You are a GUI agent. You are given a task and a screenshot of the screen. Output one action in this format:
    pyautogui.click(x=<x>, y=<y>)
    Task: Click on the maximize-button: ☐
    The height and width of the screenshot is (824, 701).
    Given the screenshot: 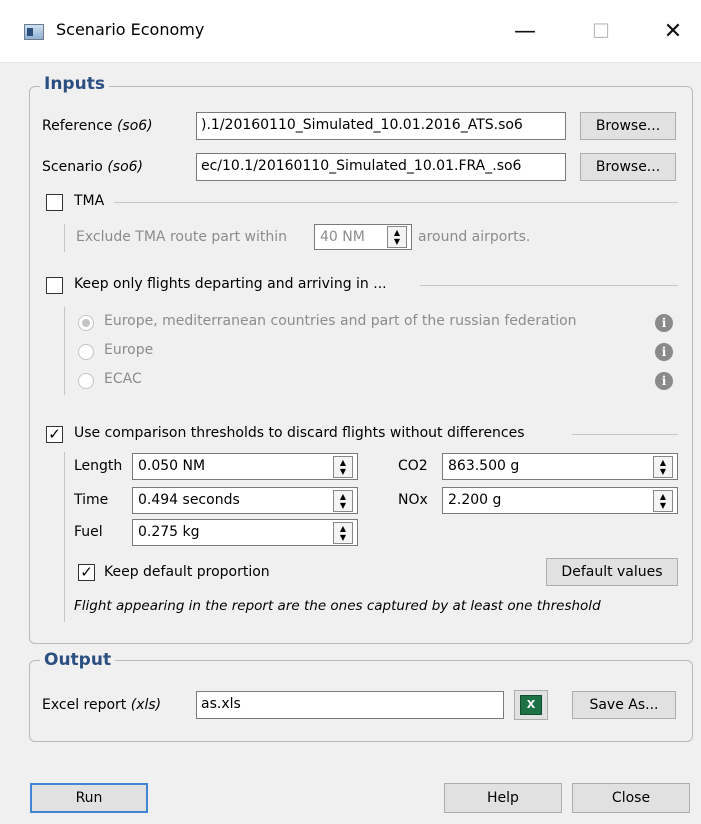 What is the action you would take?
    pyautogui.click(x=601, y=31)
    